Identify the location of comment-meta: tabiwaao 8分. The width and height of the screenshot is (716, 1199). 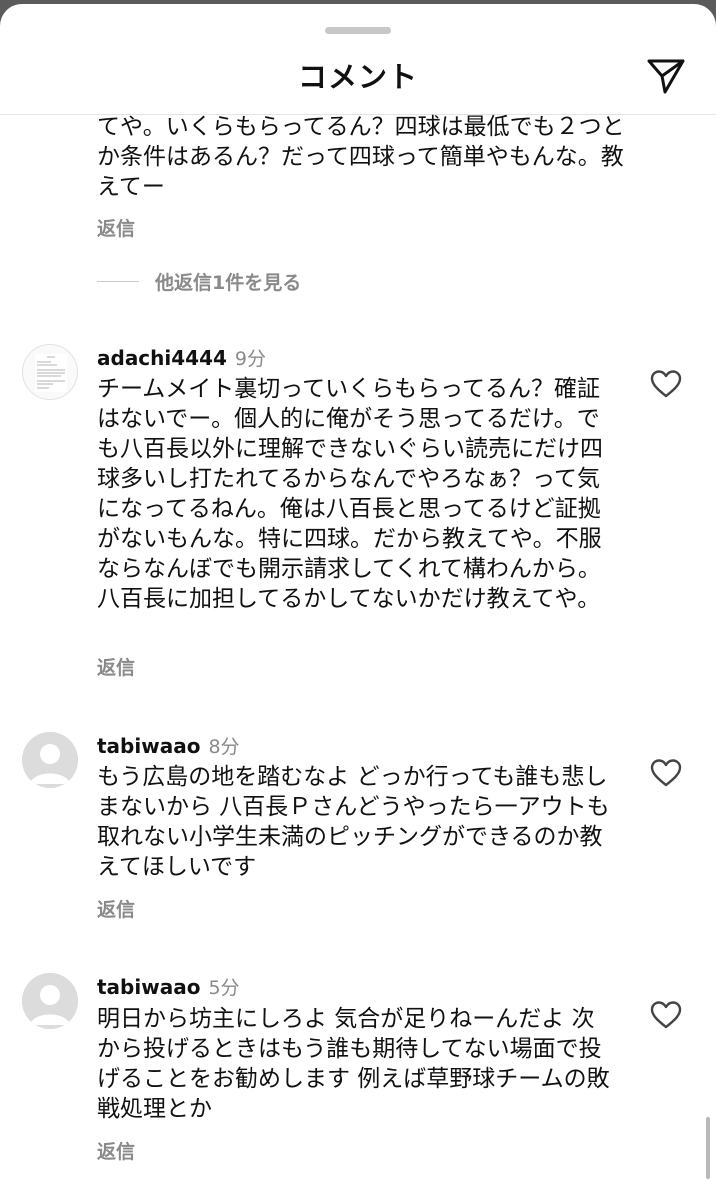
(168, 745).